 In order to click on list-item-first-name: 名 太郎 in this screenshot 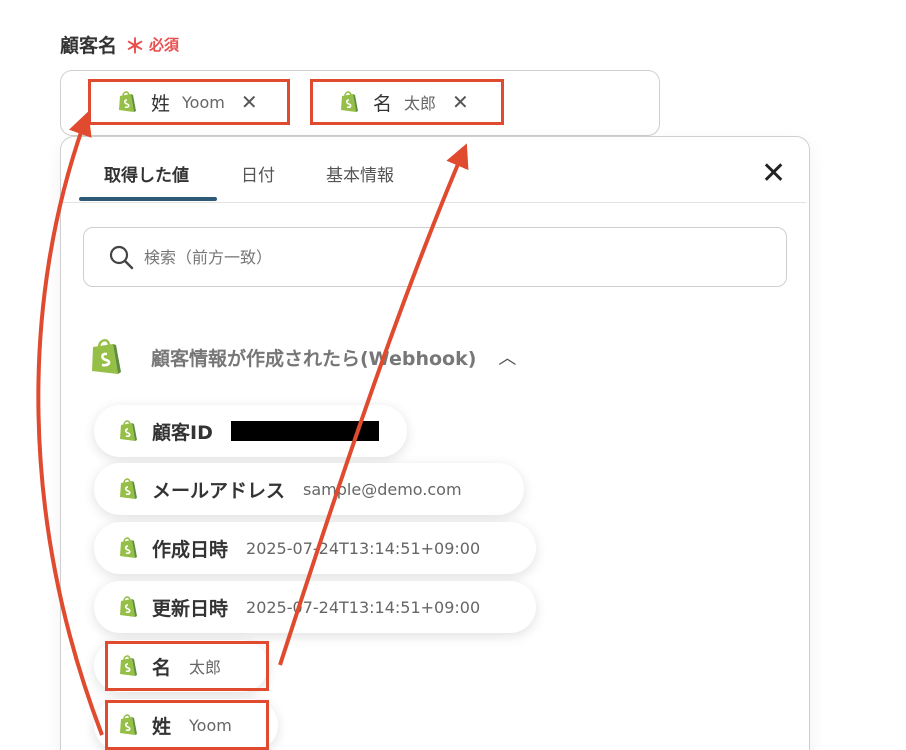, I will do `click(181, 666)`.